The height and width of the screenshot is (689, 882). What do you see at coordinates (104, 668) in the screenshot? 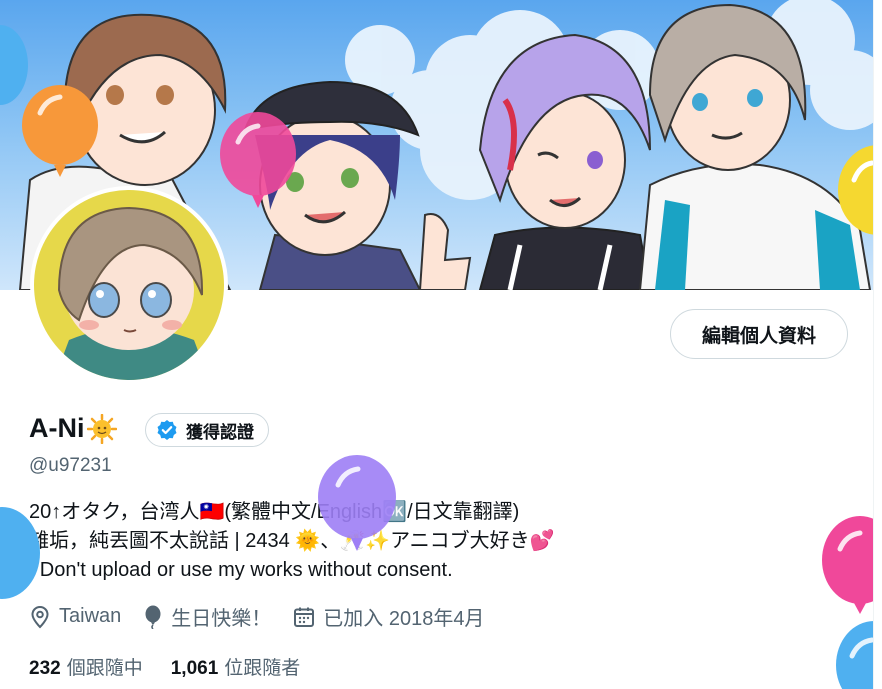
I see `following-label: 個跟隨中` at bounding box center [104, 668].